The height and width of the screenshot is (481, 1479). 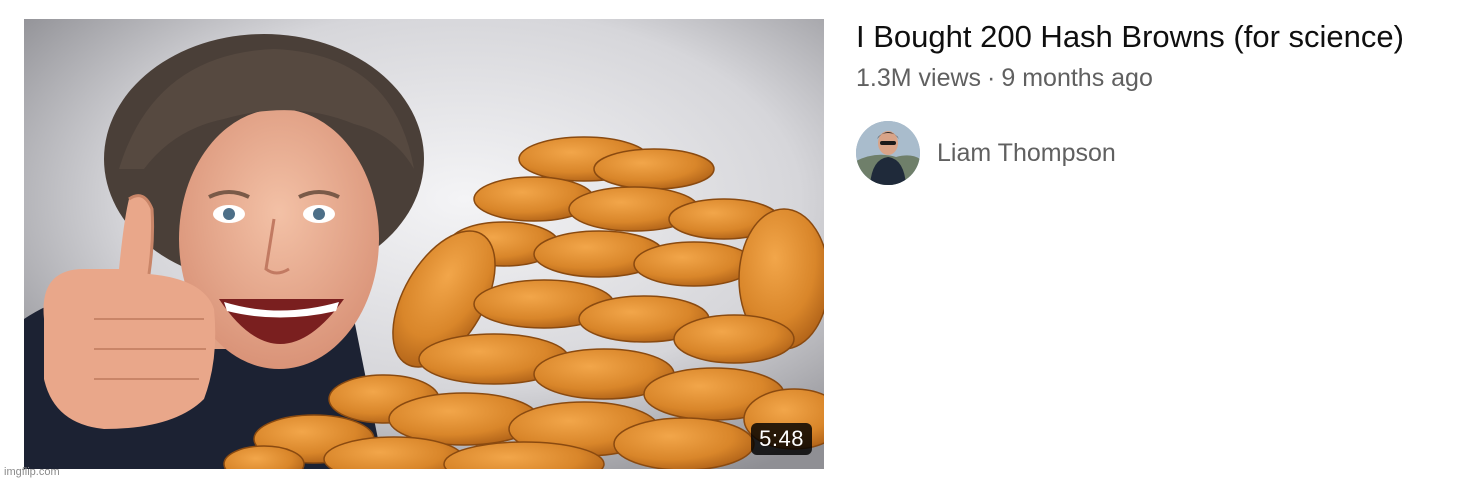 What do you see at coordinates (1161, 78) in the screenshot?
I see `video-metadata: 1.3M views · 9 months ago` at bounding box center [1161, 78].